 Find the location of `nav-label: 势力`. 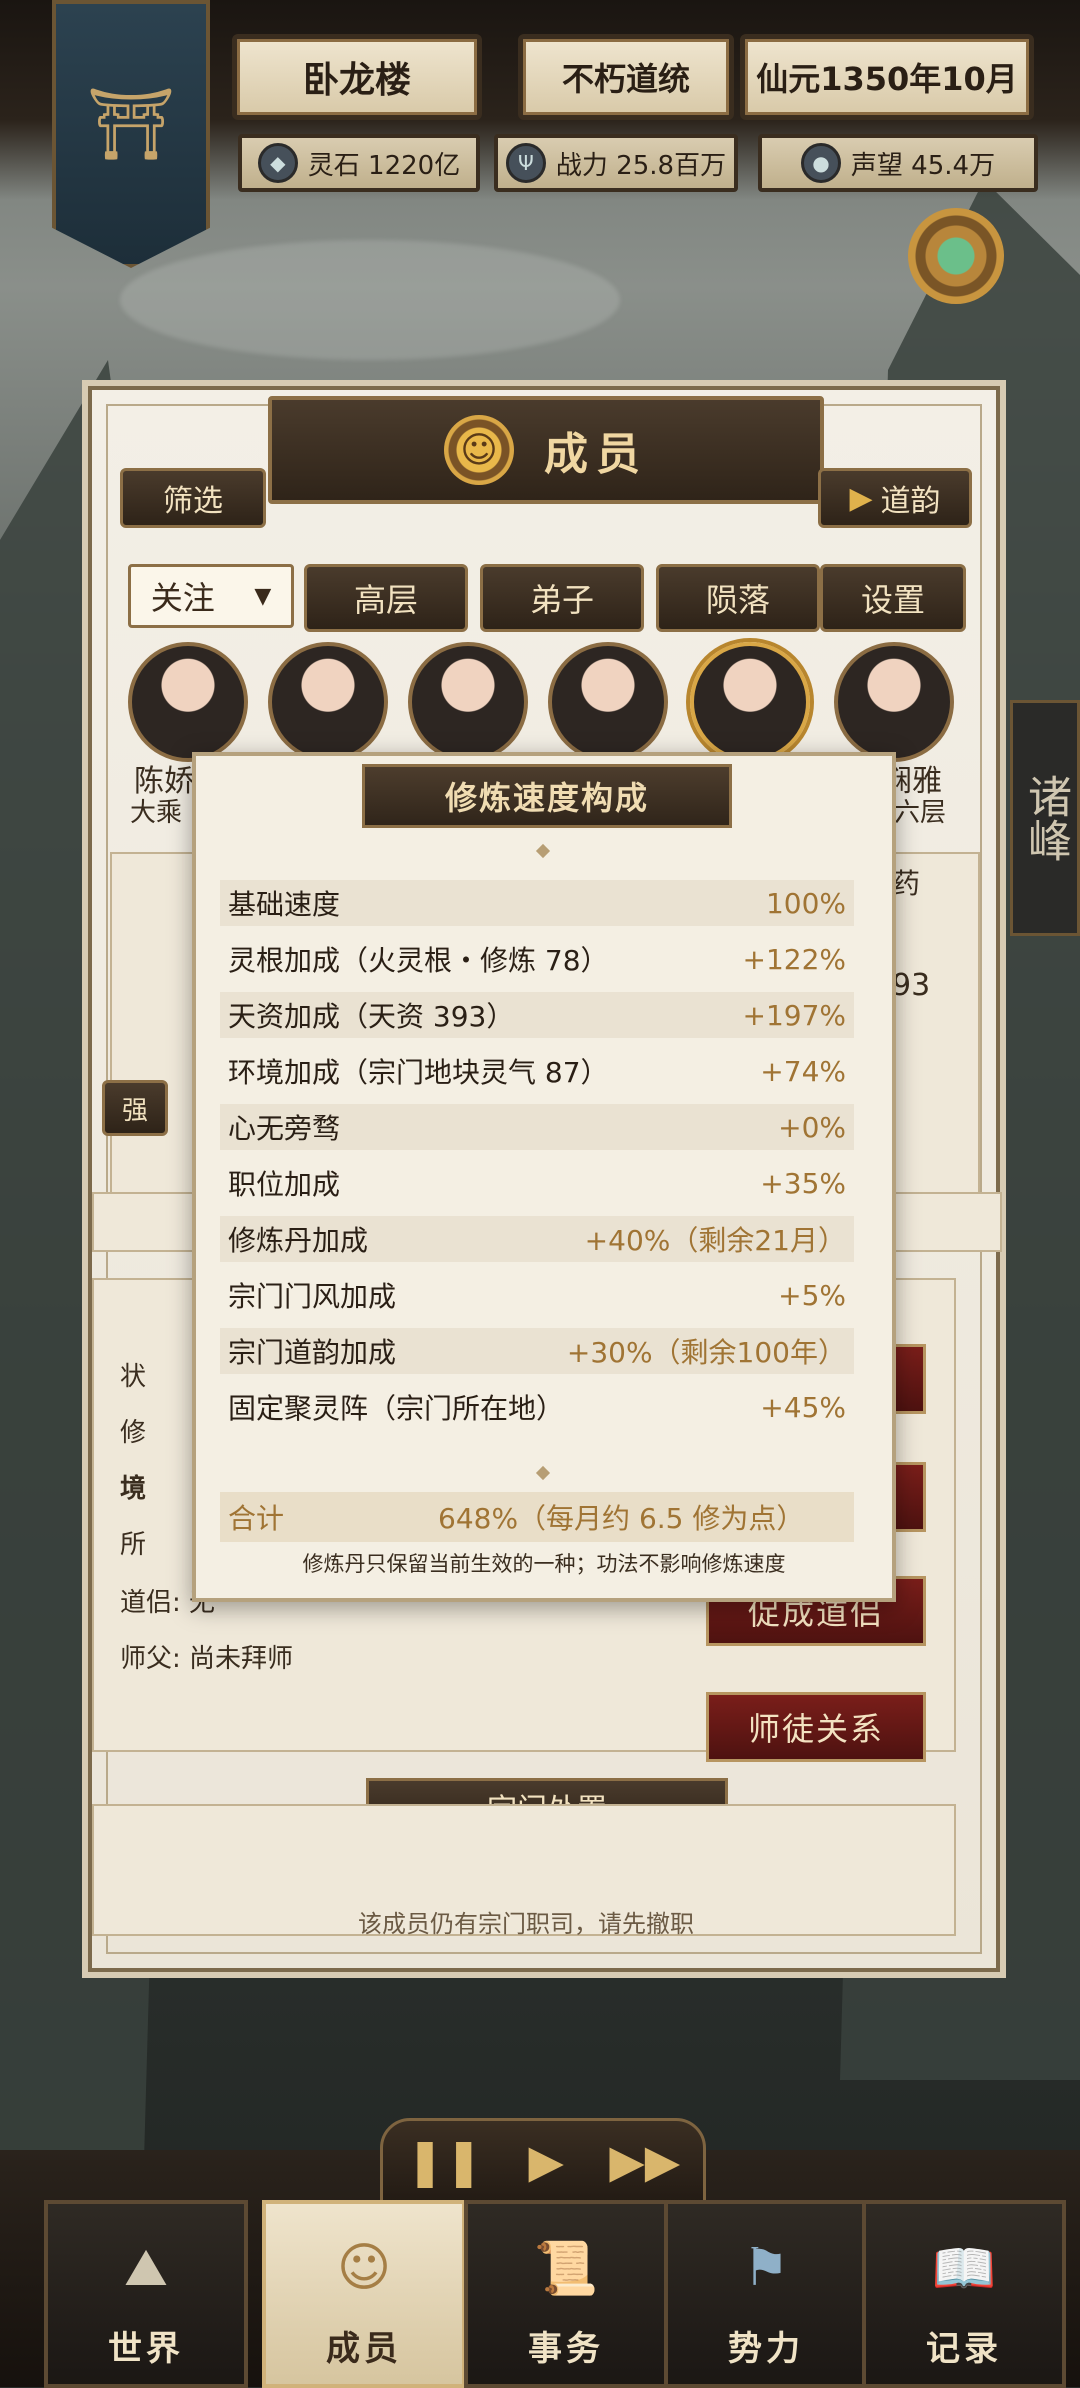

nav-label: 势力 is located at coordinates (766, 2349).